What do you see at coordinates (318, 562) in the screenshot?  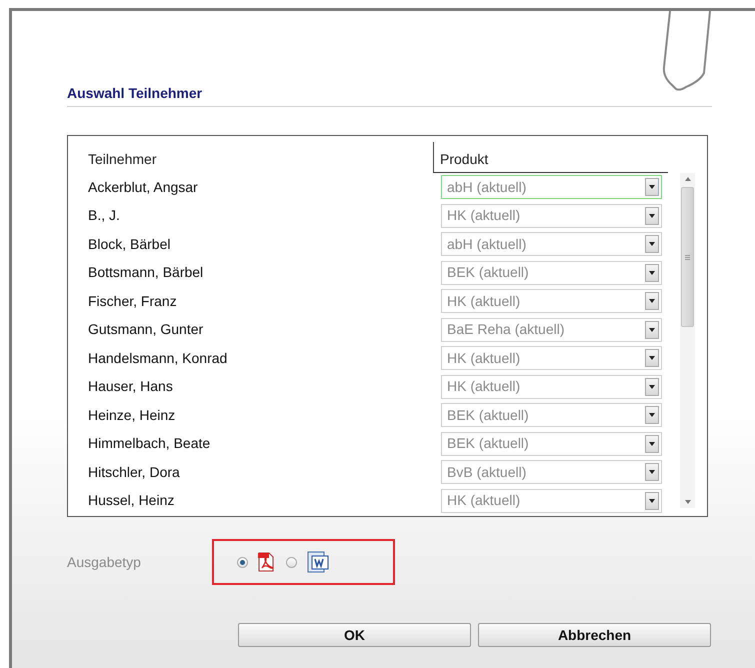 I see `word-document-icon` at bounding box center [318, 562].